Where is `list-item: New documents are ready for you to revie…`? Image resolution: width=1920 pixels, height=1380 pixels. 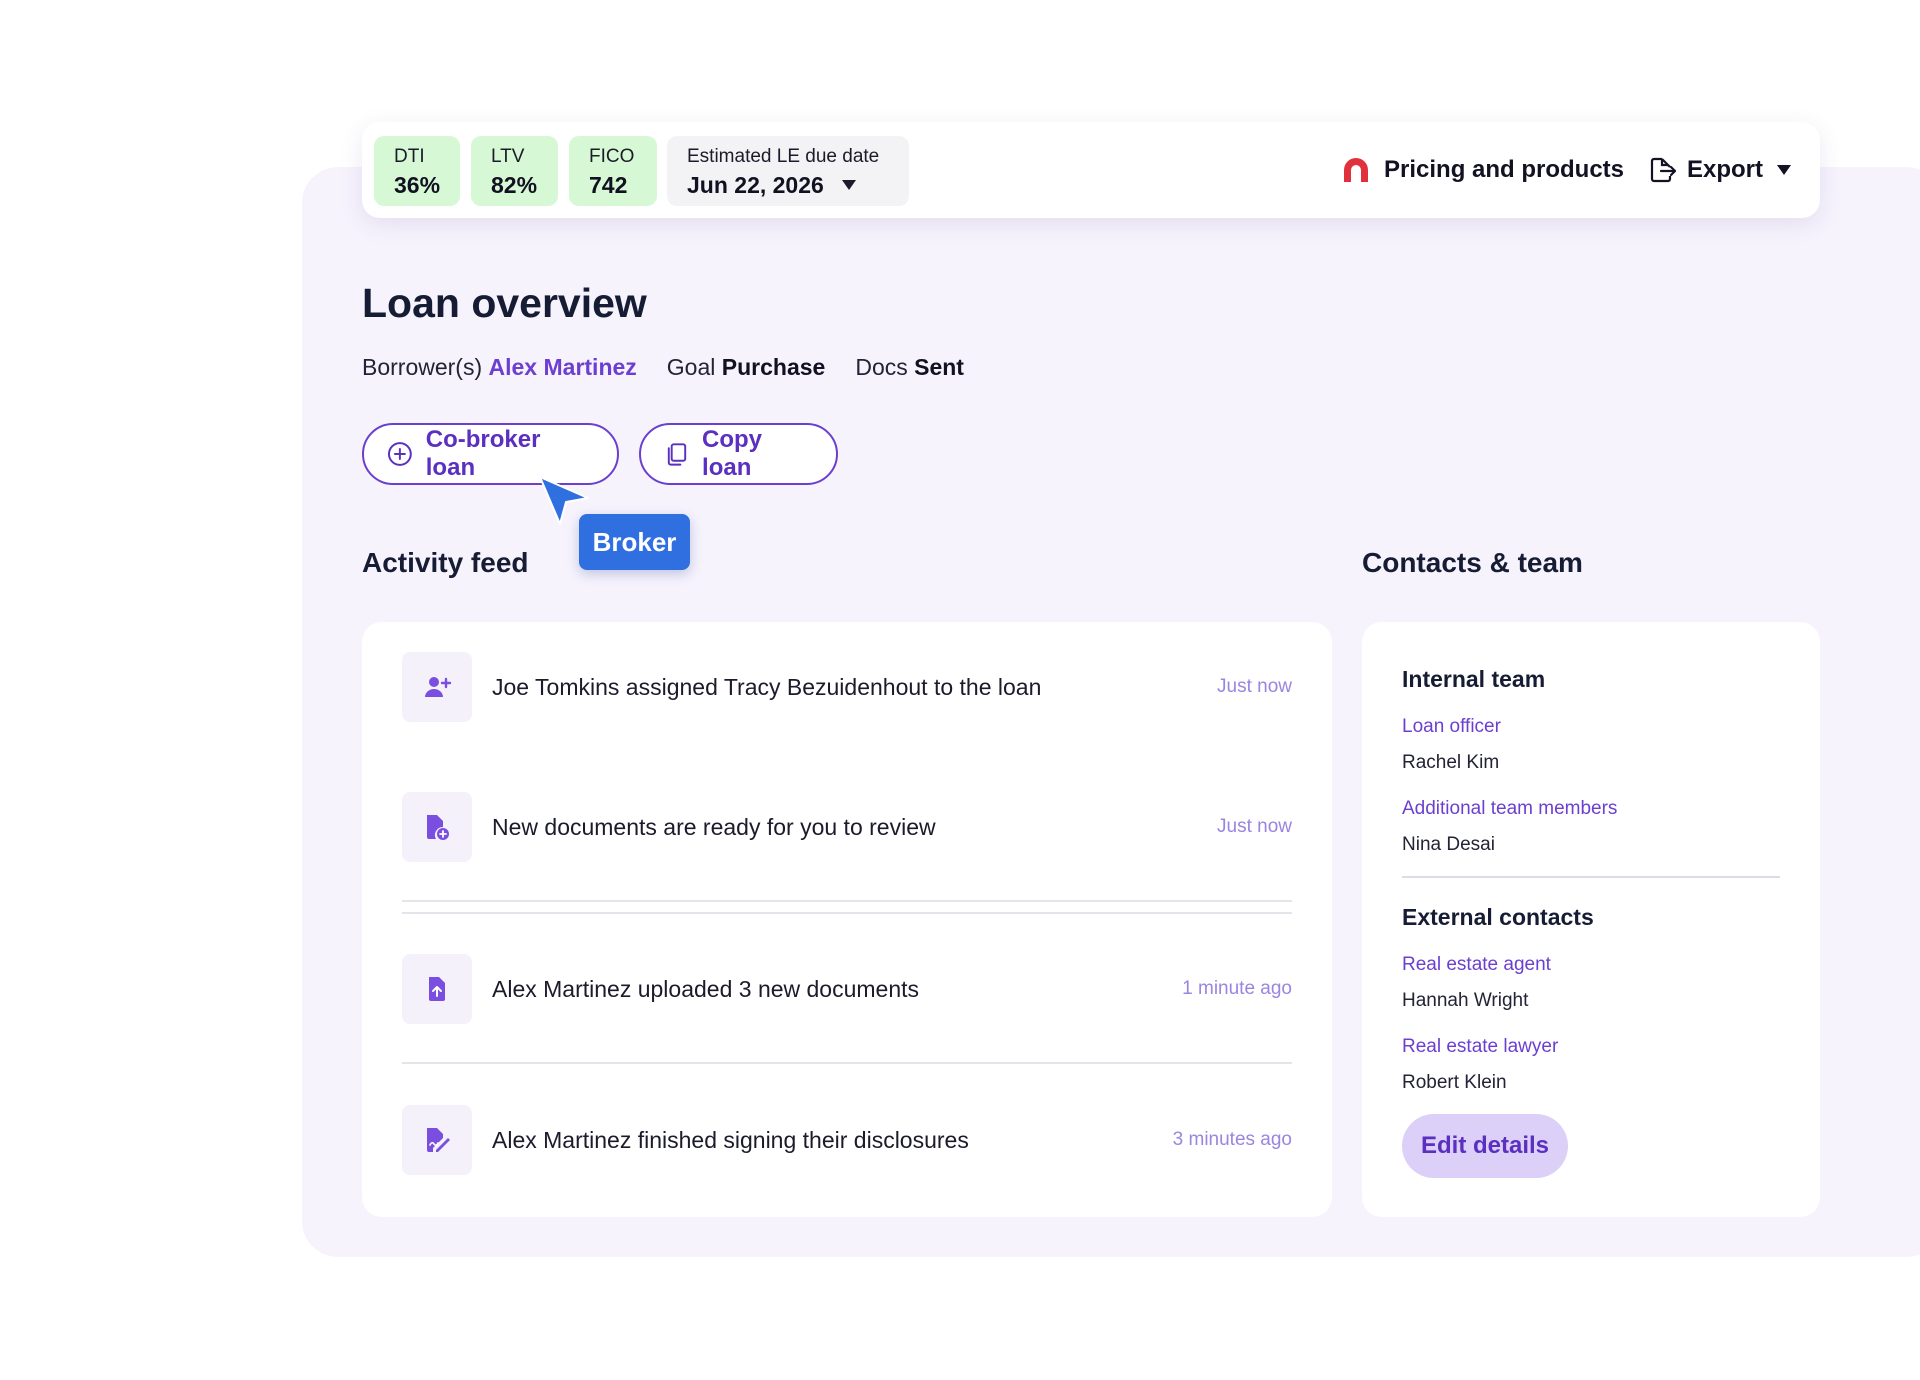 list-item: New documents are ready for you to revie… is located at coordinates (847, 827).